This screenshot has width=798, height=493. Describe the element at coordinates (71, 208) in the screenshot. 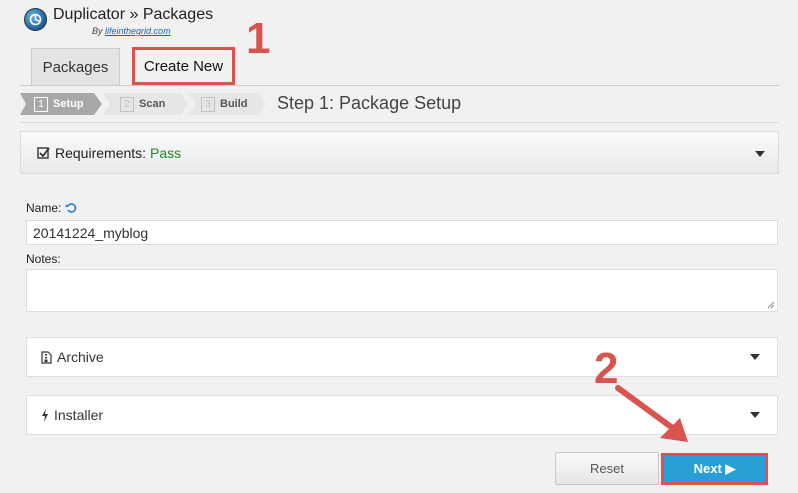

I see `undo-icon` at that location.